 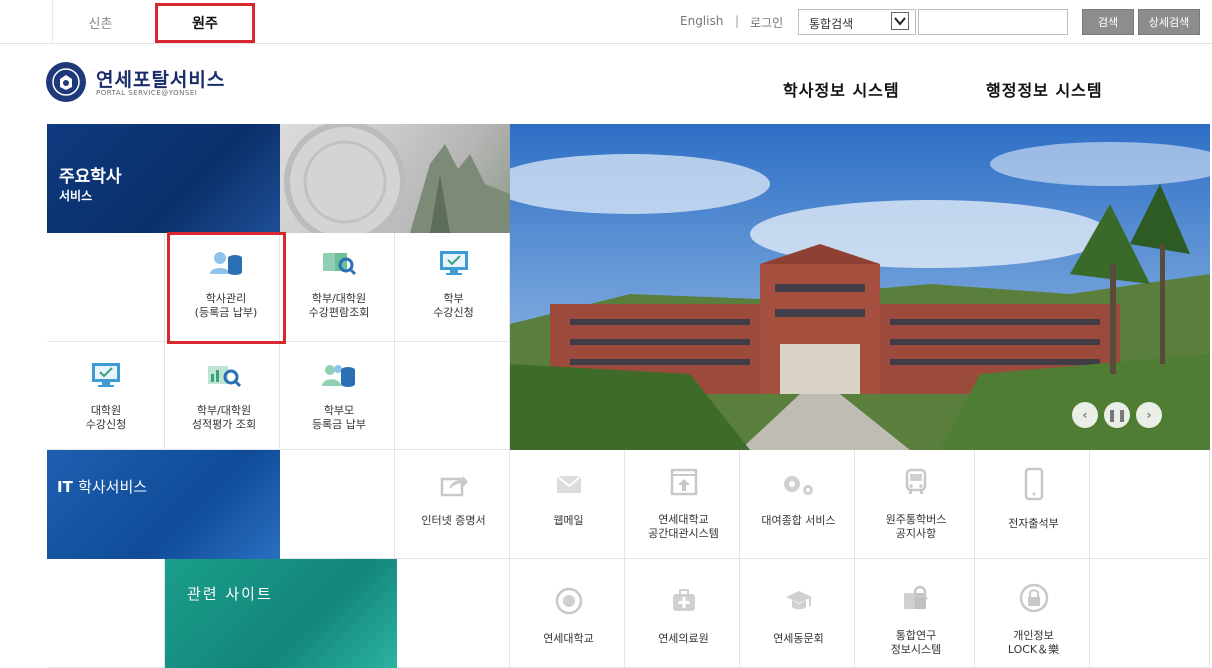 I want to click on yonsei-emblem-icon, so click(x=66, y=82).